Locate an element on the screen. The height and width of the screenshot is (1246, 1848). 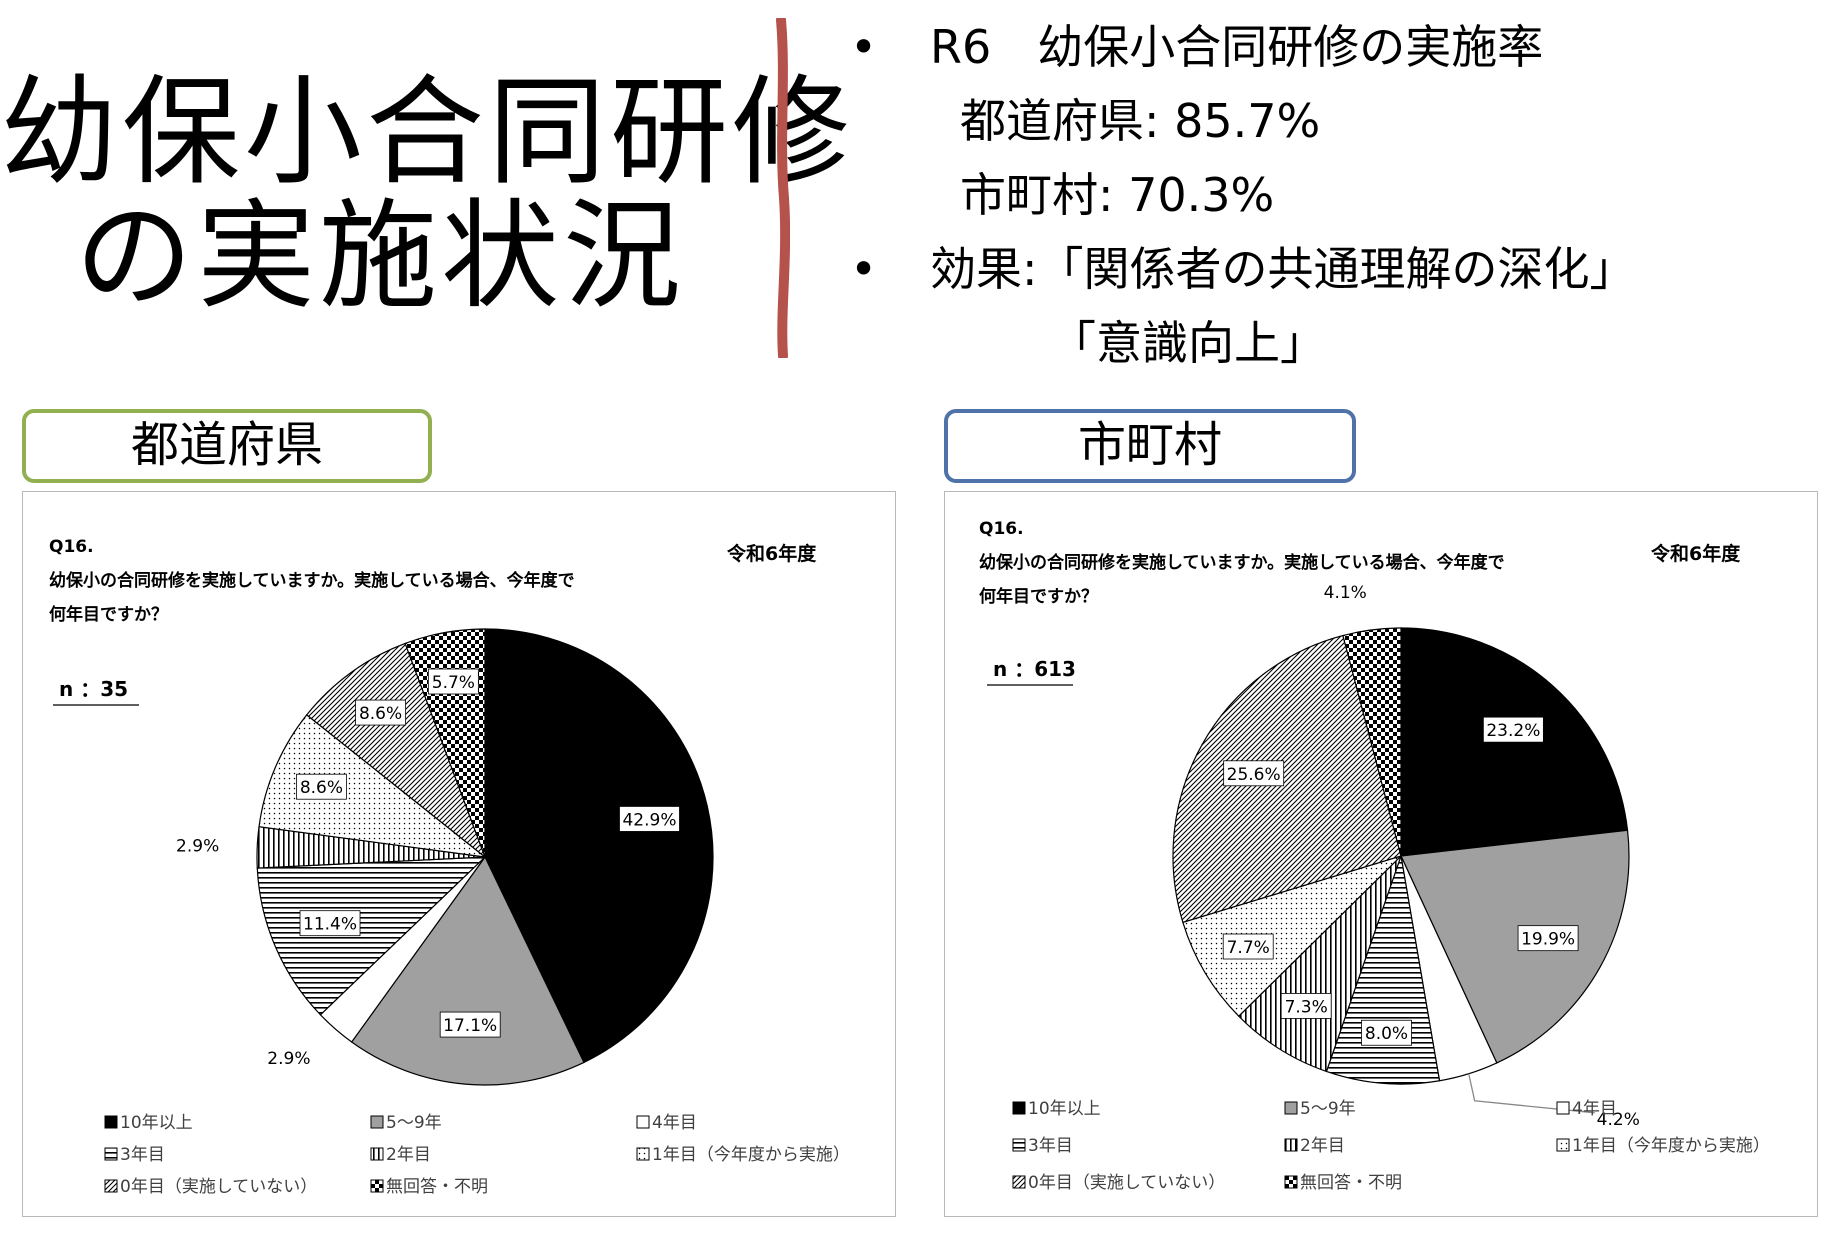
data-label: 42.9% is located at coordinates (649, 820).